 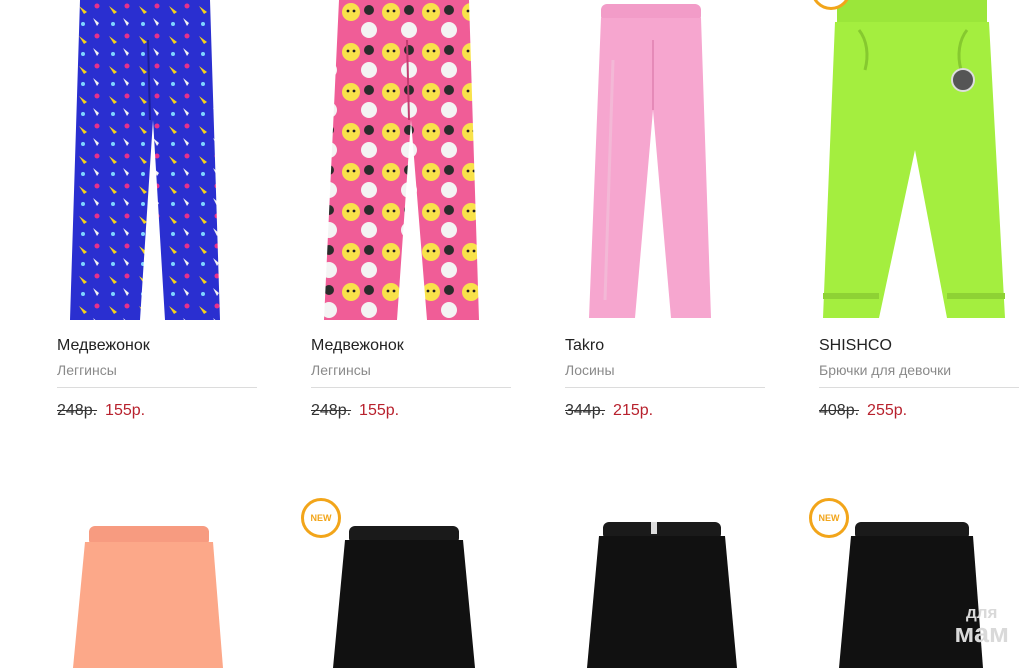 I want to click on sale-price: 215р., so click(x=633, y=410).